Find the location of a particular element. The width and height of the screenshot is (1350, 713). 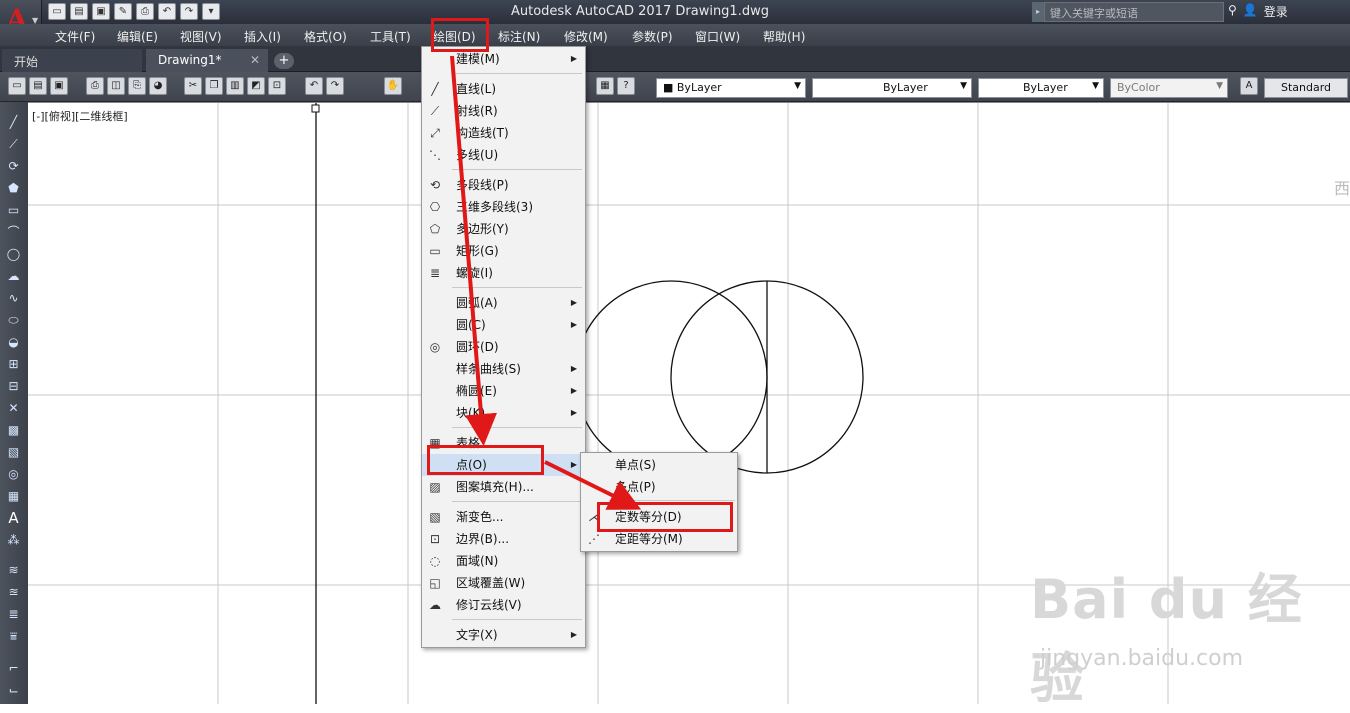

arrow-to-divide is located at coordinates (593, 485).